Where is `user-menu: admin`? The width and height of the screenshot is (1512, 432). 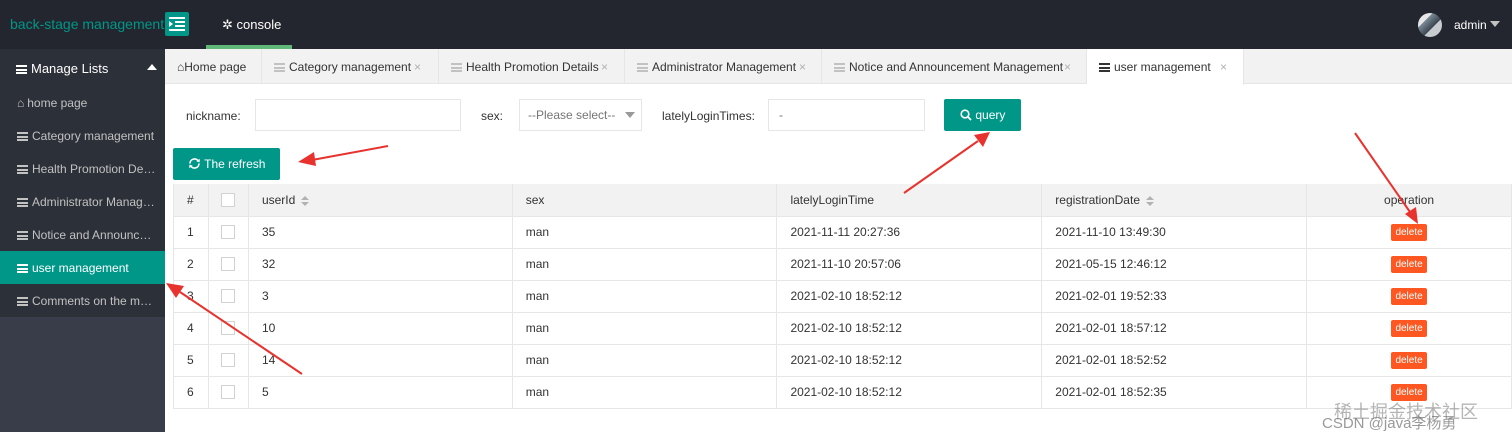 user-menu: admin is located at coordinates (1464, 25).